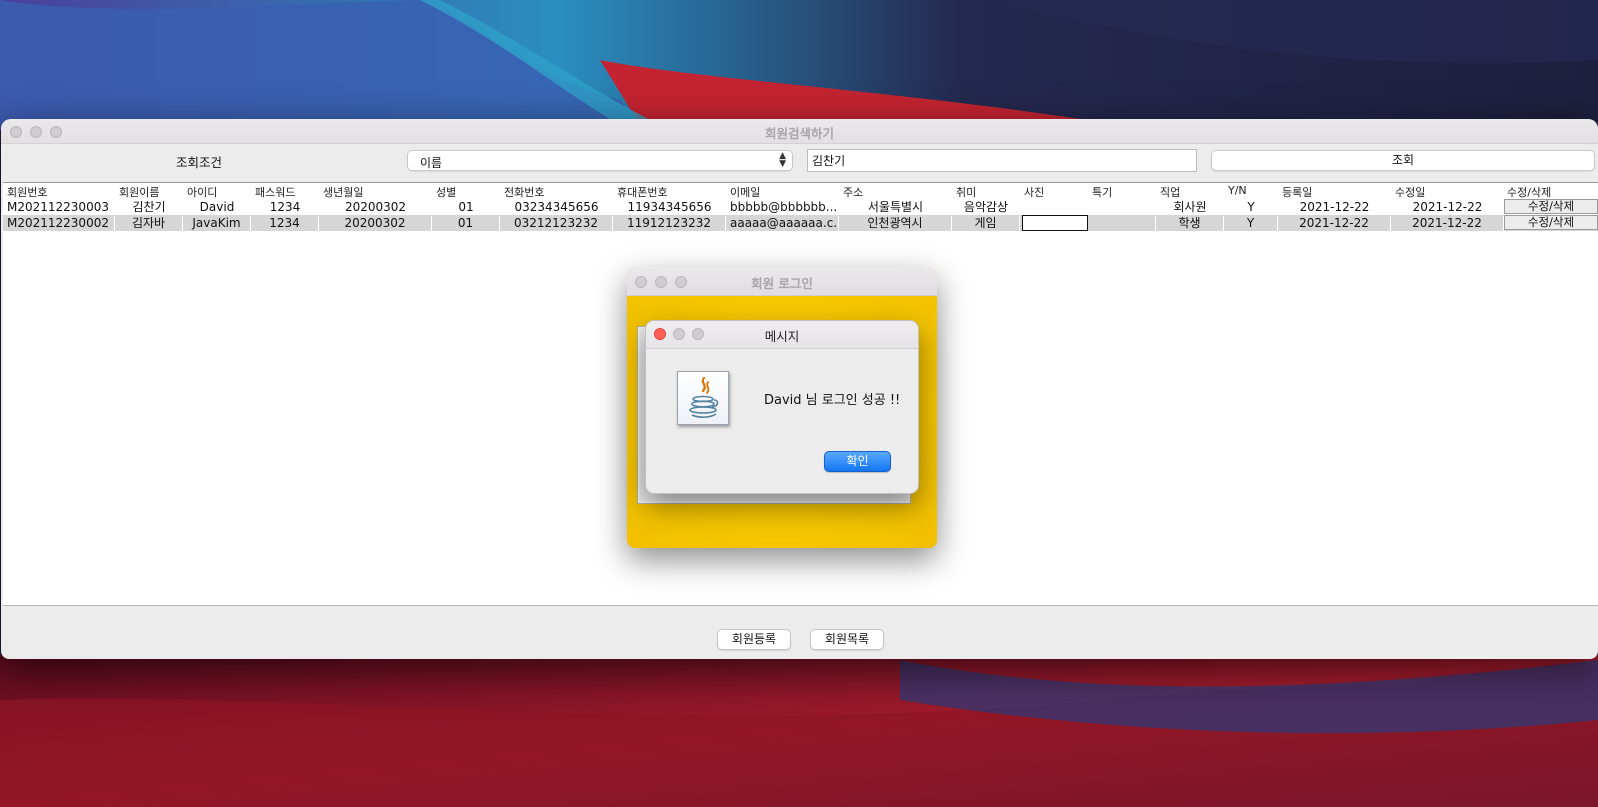 Image resolution: width=1598 pixels, height=807 pixels. I want to click on column-header: 주소, so click(853, 192).